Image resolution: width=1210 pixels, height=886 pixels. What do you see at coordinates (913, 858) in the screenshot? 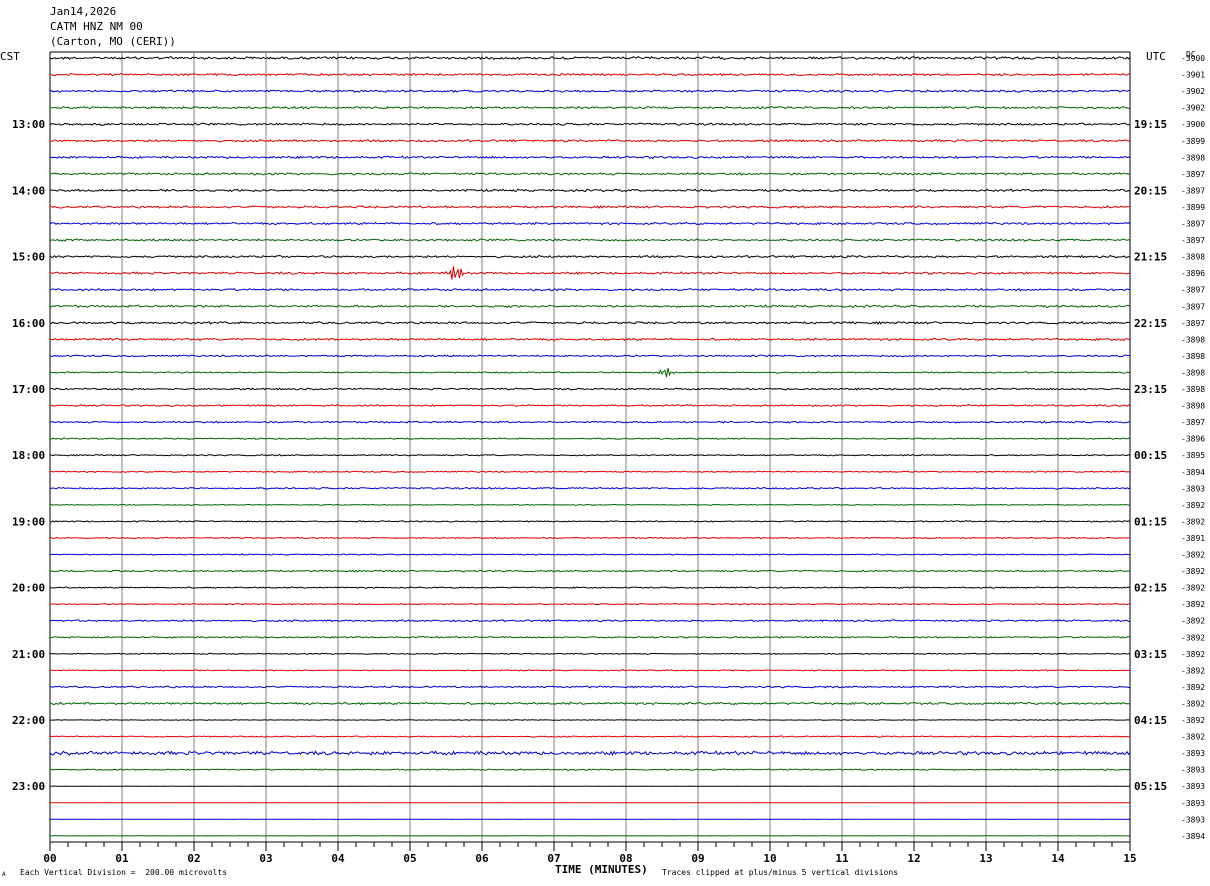
I see `x-tick-label: 12` at bounding box center [913, 858].